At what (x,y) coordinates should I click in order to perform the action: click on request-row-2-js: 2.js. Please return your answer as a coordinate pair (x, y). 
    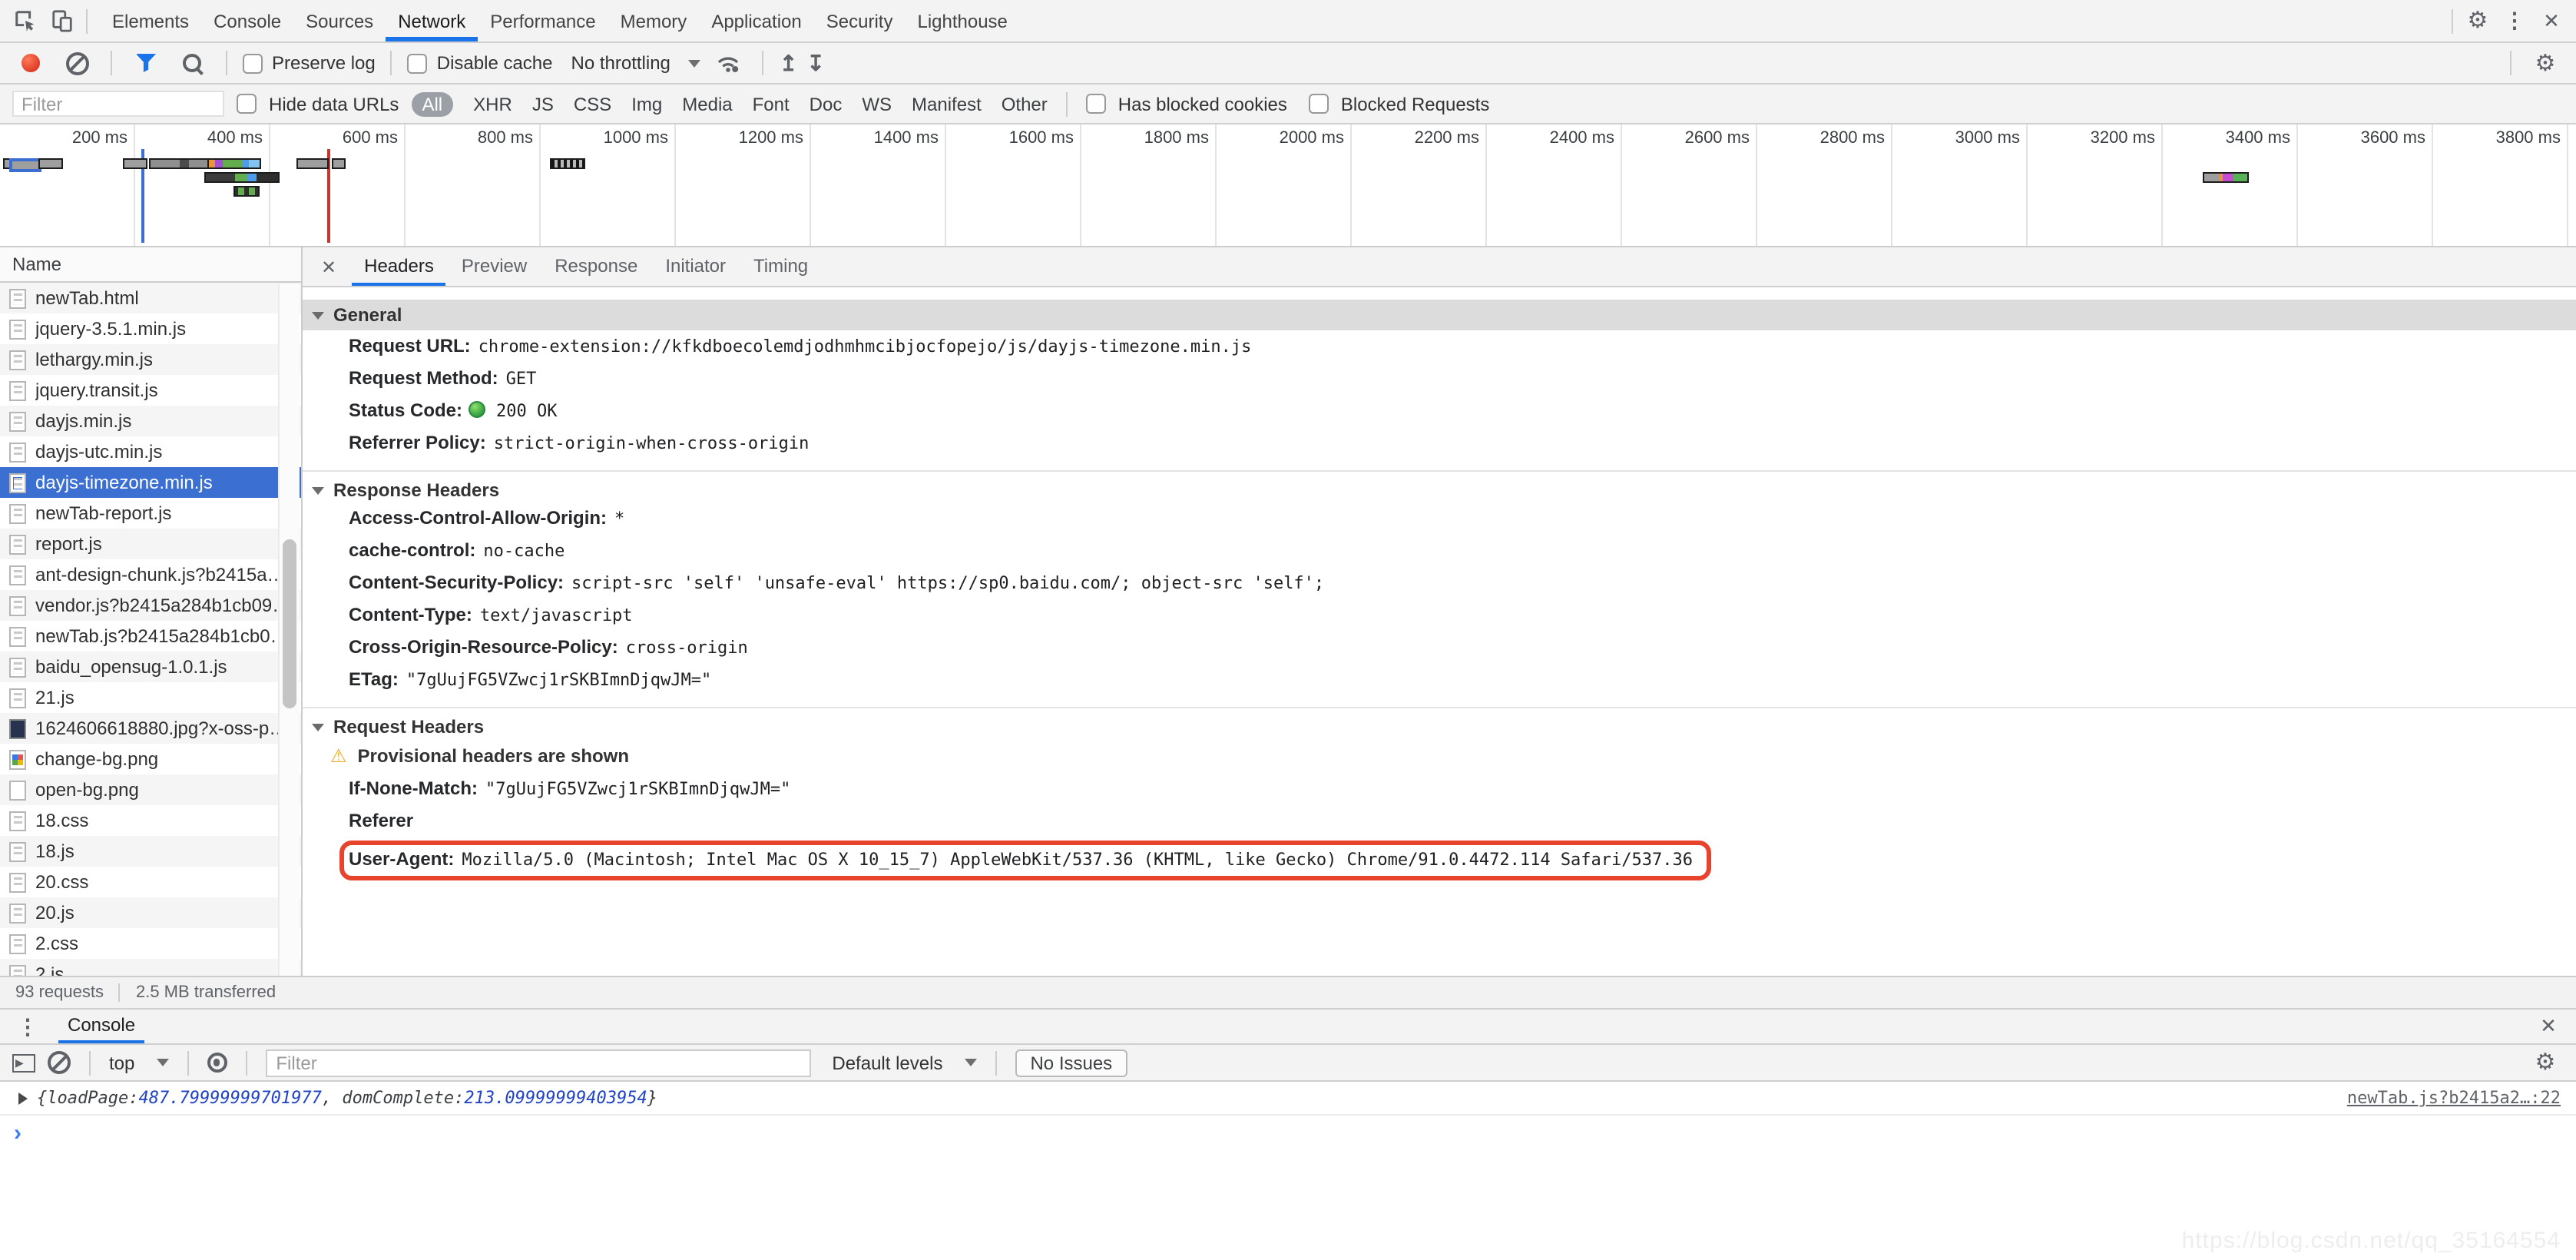
    Looking at the image, I should click on (150, 967).